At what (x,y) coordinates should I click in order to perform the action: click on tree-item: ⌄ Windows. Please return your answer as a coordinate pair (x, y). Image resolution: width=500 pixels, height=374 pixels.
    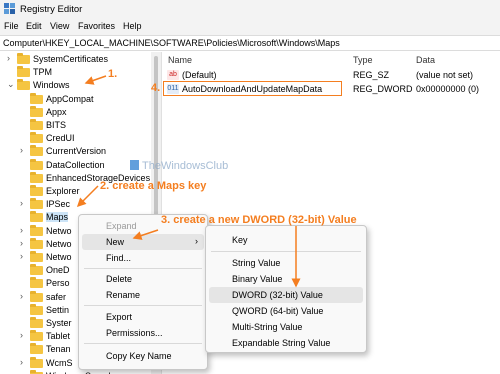
    Looking at the image, I should click on (75, 85).